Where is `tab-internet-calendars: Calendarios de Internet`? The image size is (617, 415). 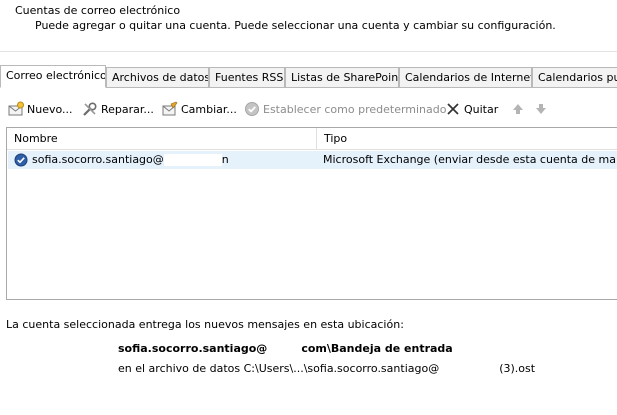
tab-internet-calendars: Calendarios de Internet is located at coordinates (465, 77).